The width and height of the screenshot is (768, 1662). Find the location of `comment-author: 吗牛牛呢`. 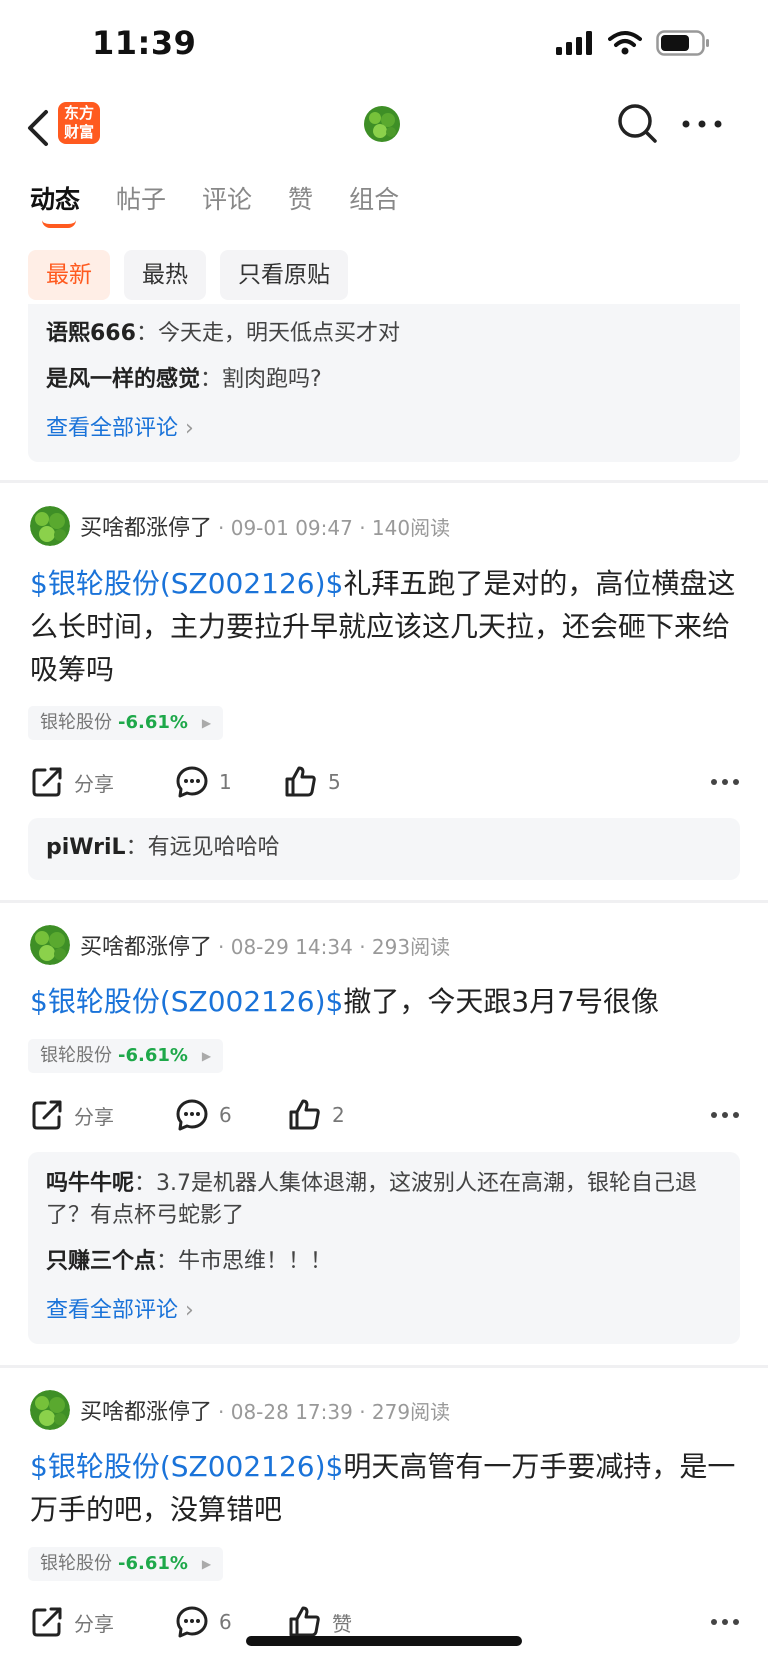

comment-author: 吗牛牛呢 is located at coordinates (90, 1183).